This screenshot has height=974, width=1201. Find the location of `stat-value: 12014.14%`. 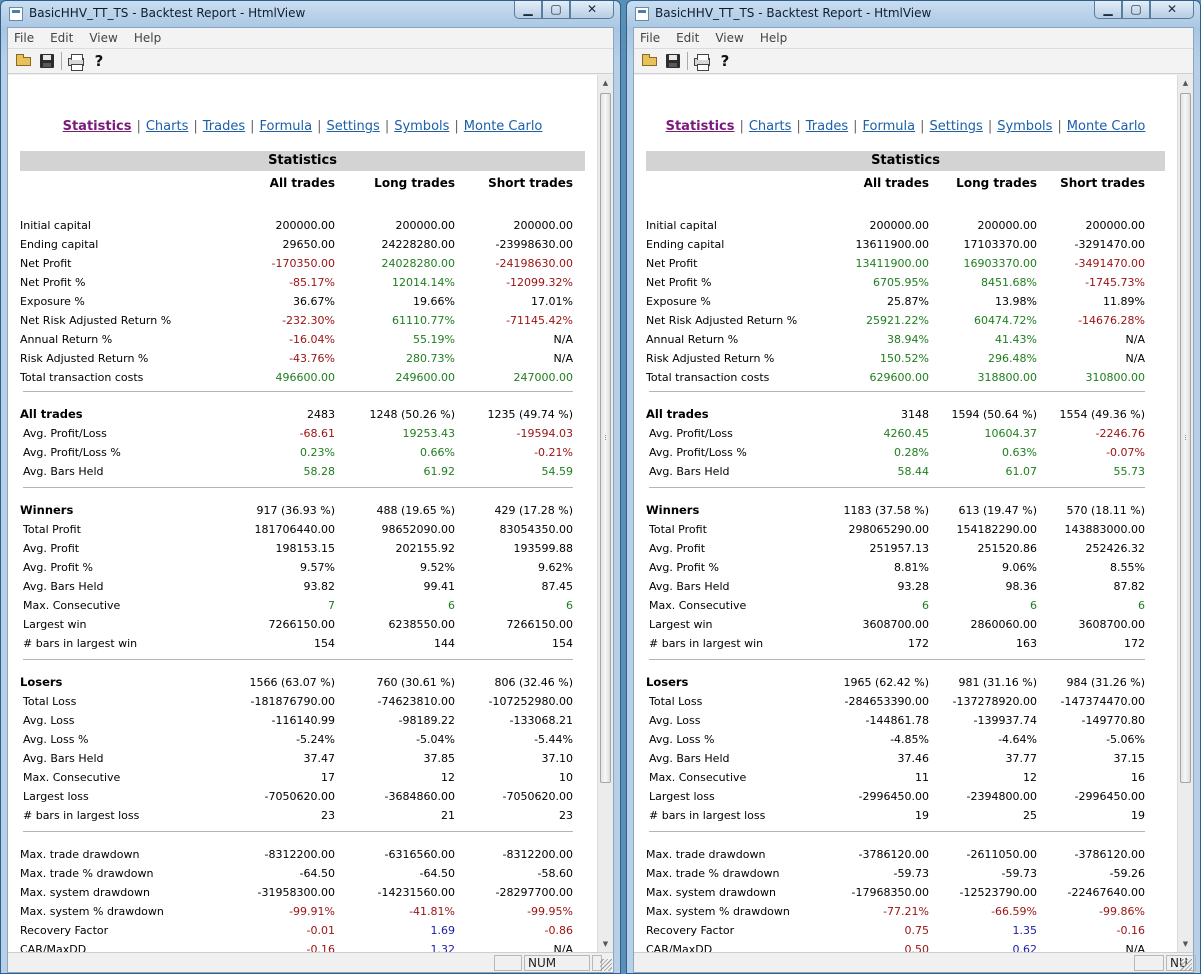

stat-value: 12014.14% is located at coordinates (423, 282).